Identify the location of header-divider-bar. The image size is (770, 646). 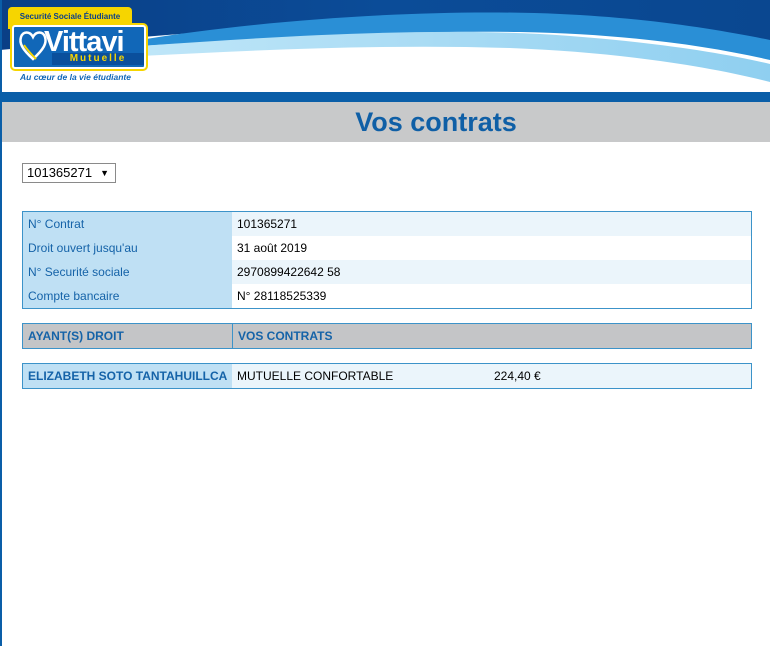
(385, 97).